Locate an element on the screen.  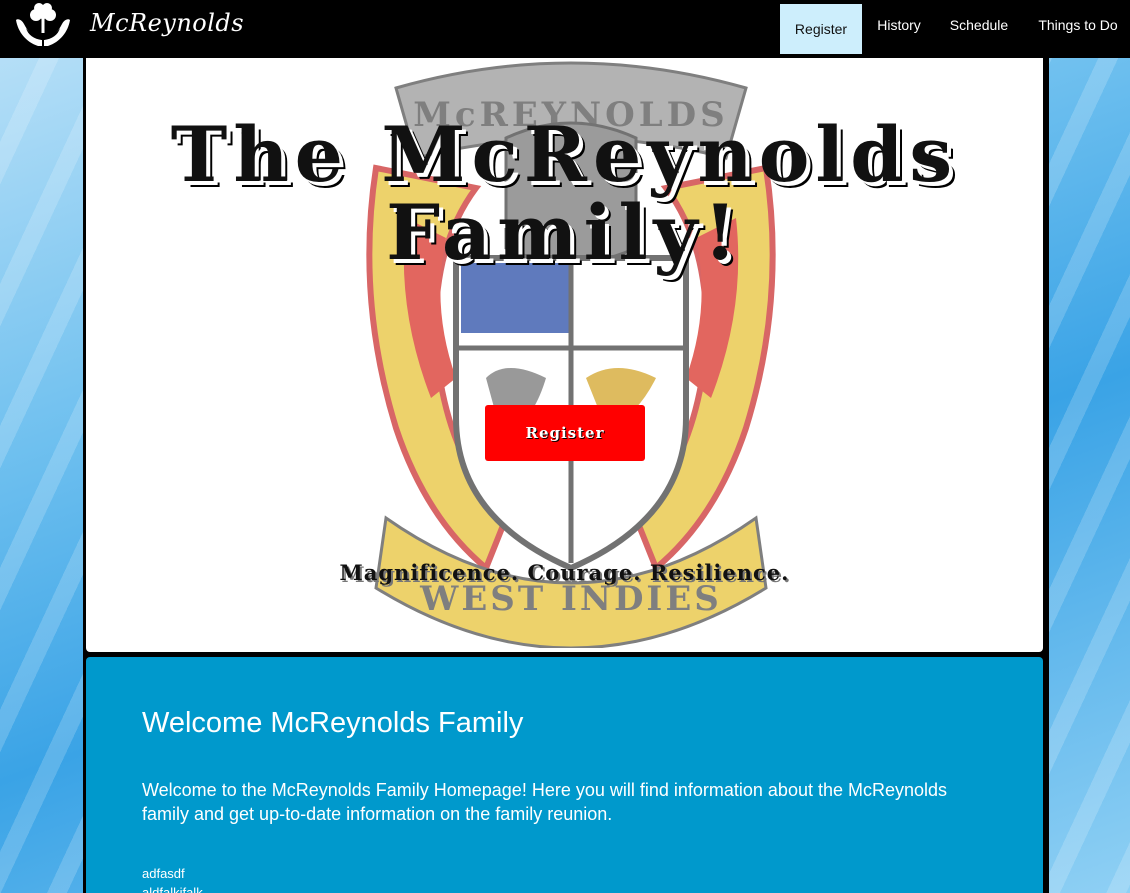
welcome-text-line: adfasdf is located at coordinates (163, 873).